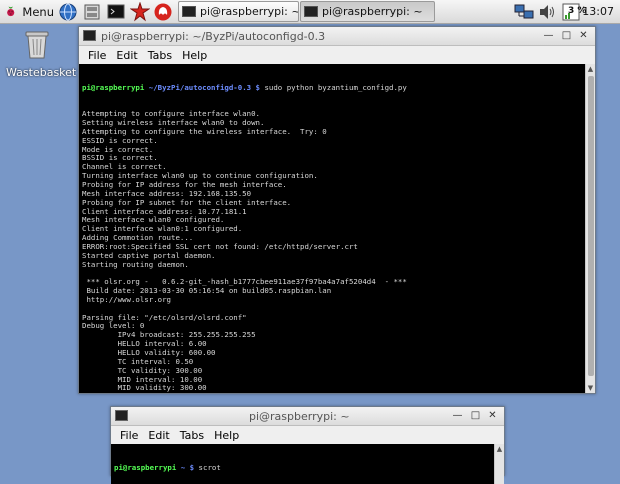  I want to click on output-line: Starting routing daemon., so click(135, 264).